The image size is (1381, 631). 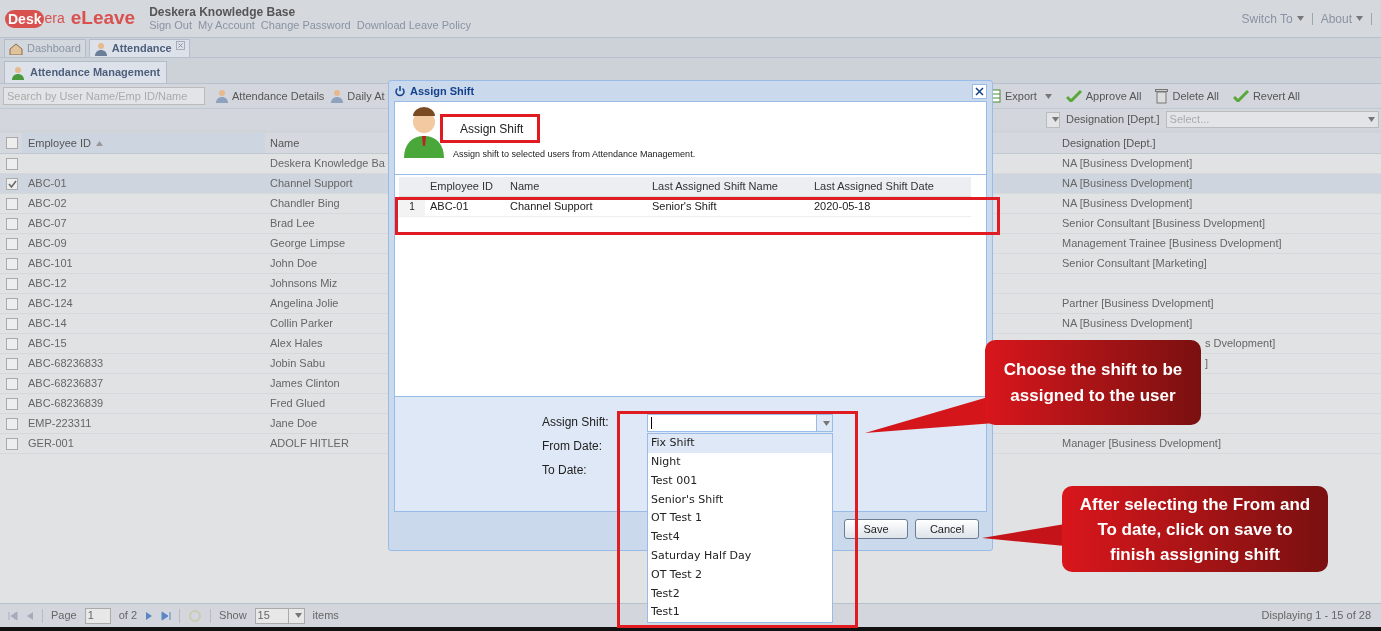 I want to click on next-page-icon, so click(x=149, y=615).